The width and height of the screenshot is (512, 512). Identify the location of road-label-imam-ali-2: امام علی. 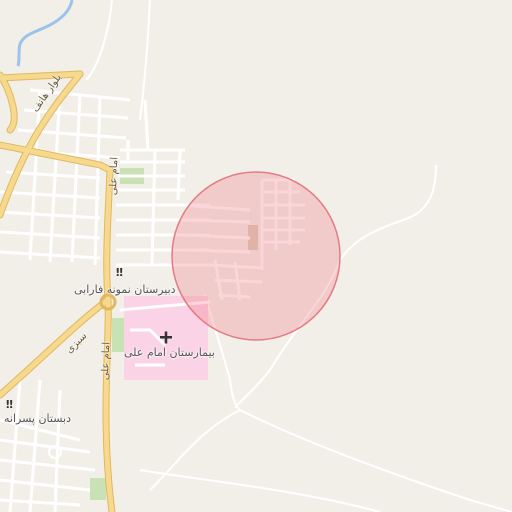
(106, 361).